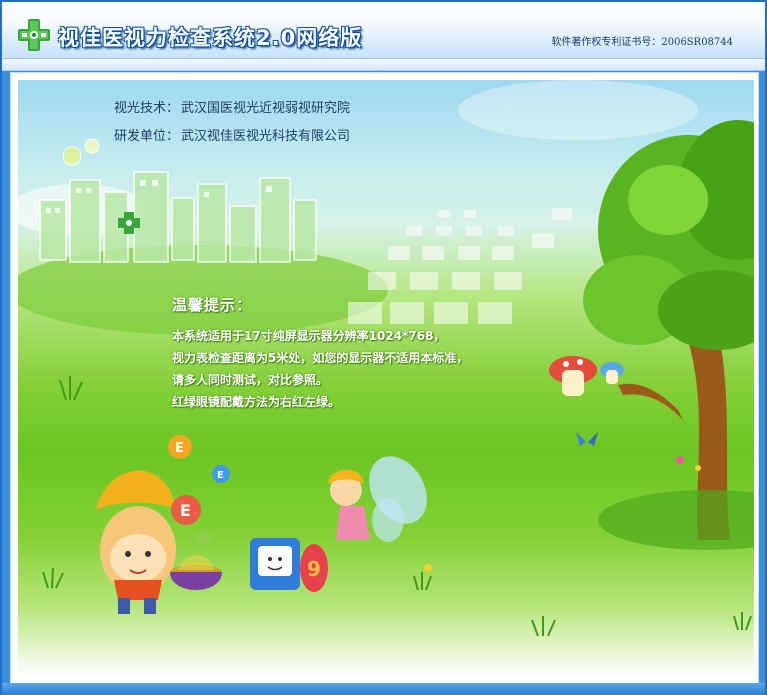 This screenshot has height=695, width=767. What do you see at coordinates (383, 65) in the screenshot?
I see `sub-toolbar` at bounding box center [383, 65].